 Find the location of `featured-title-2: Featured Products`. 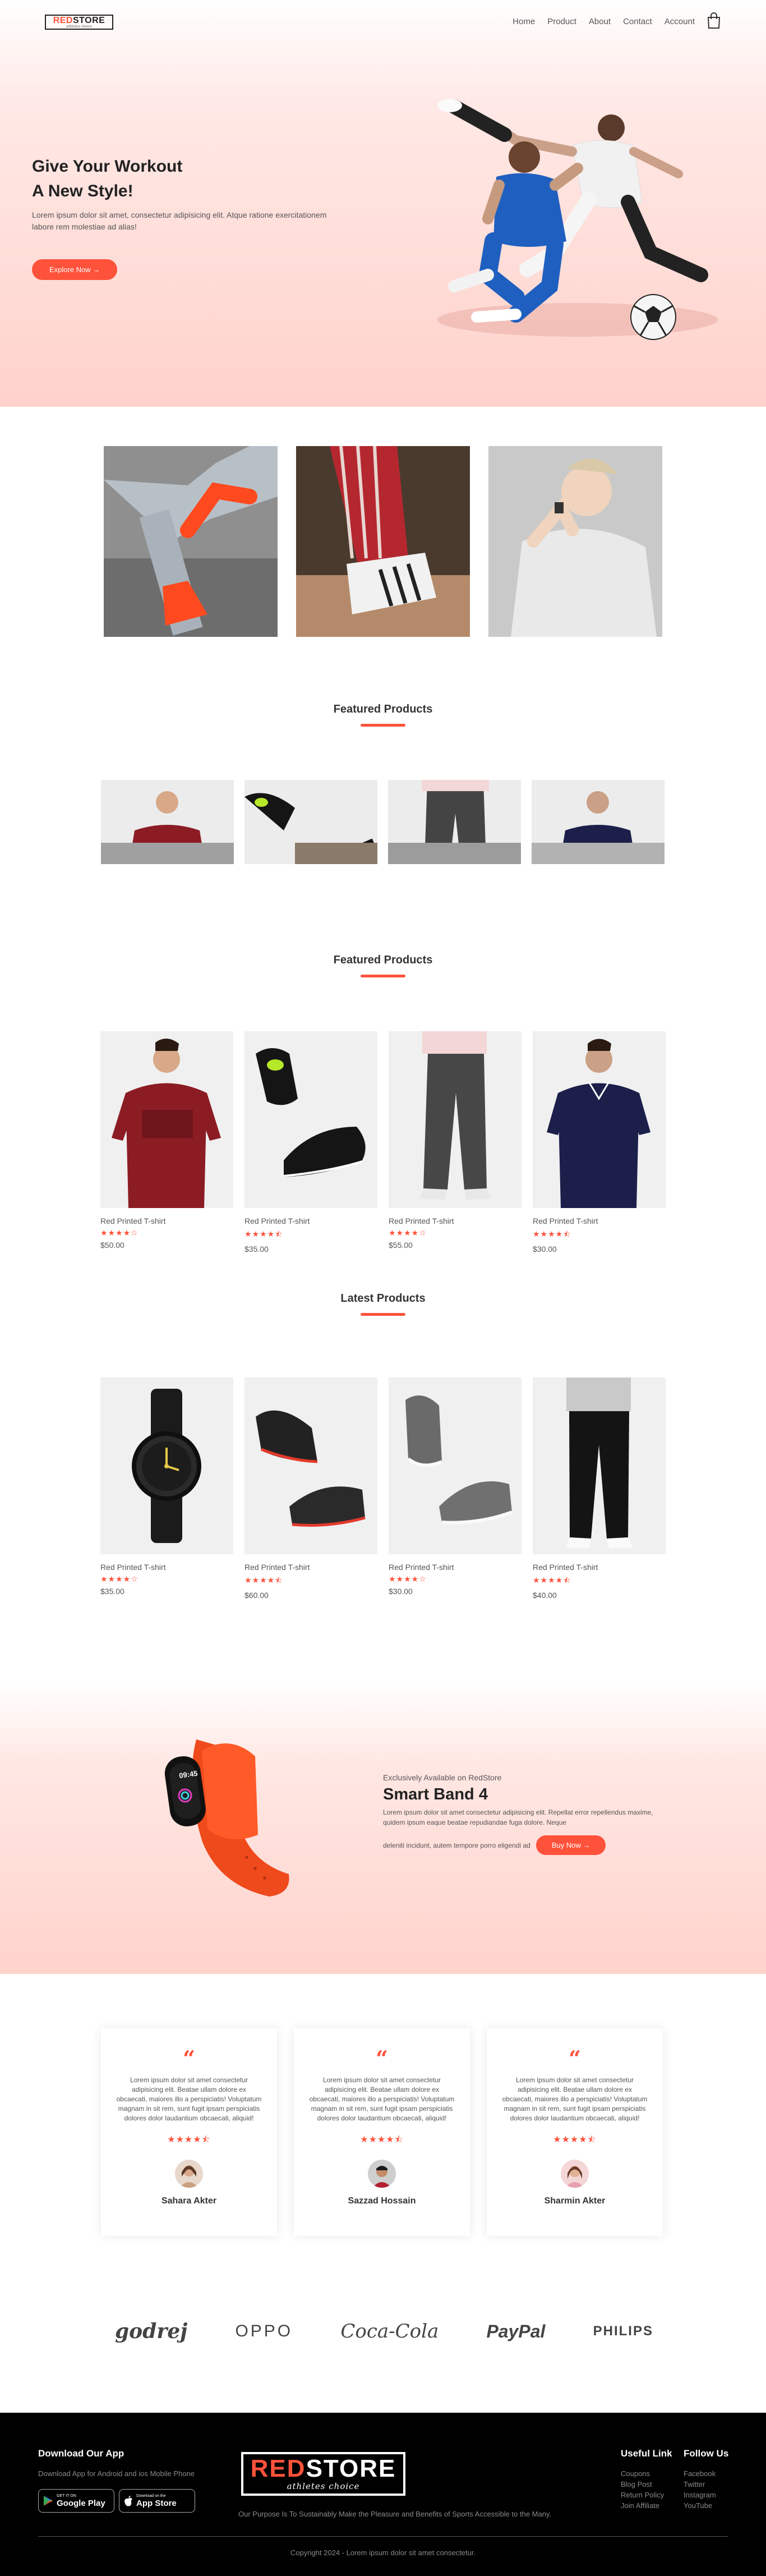

featured-title-2: Featured Products is located at coordinates (383, 965).